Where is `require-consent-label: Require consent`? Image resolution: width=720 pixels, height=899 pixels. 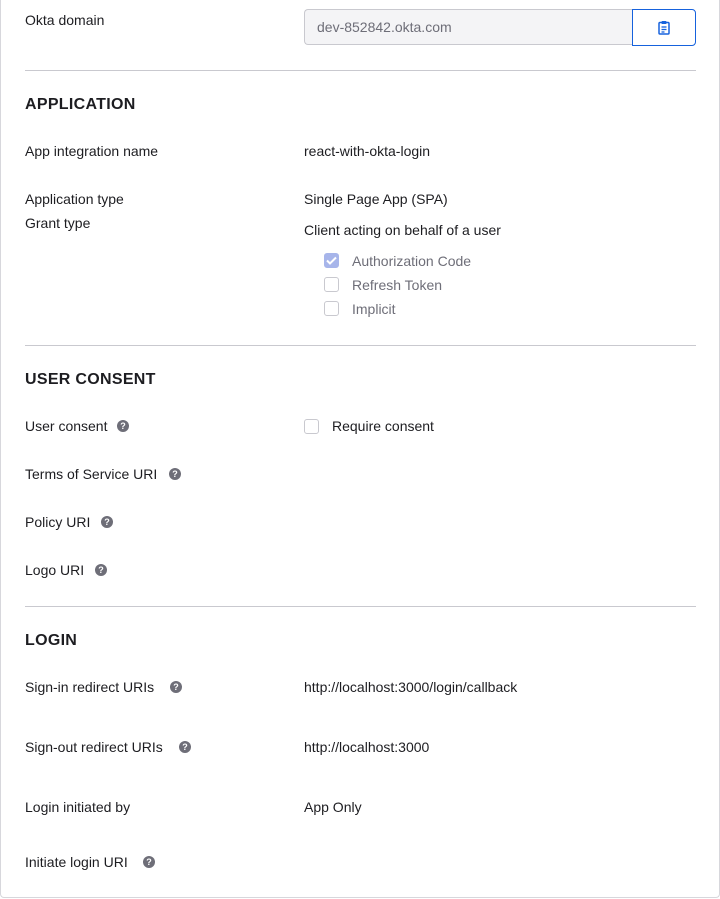 require-consent-label: Require consent is located at coordinates (383, 426).